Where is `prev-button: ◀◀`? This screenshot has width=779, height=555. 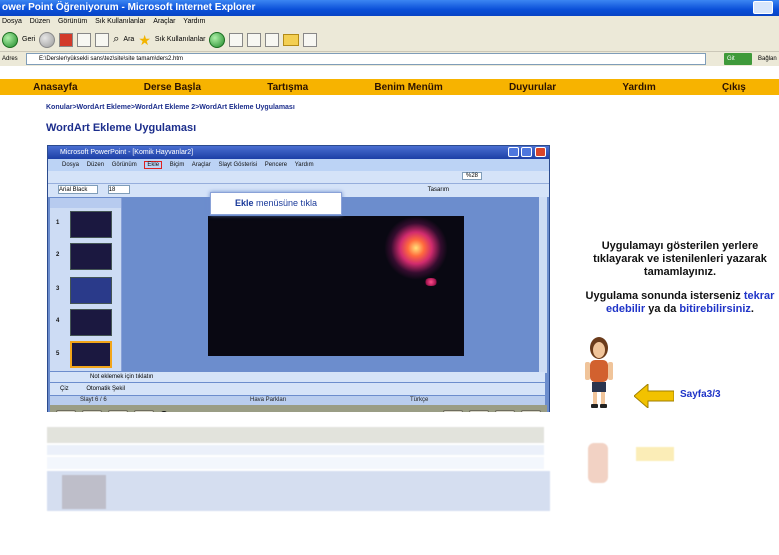
prev-button: ◀◀ is located at coordinates (118, 411).